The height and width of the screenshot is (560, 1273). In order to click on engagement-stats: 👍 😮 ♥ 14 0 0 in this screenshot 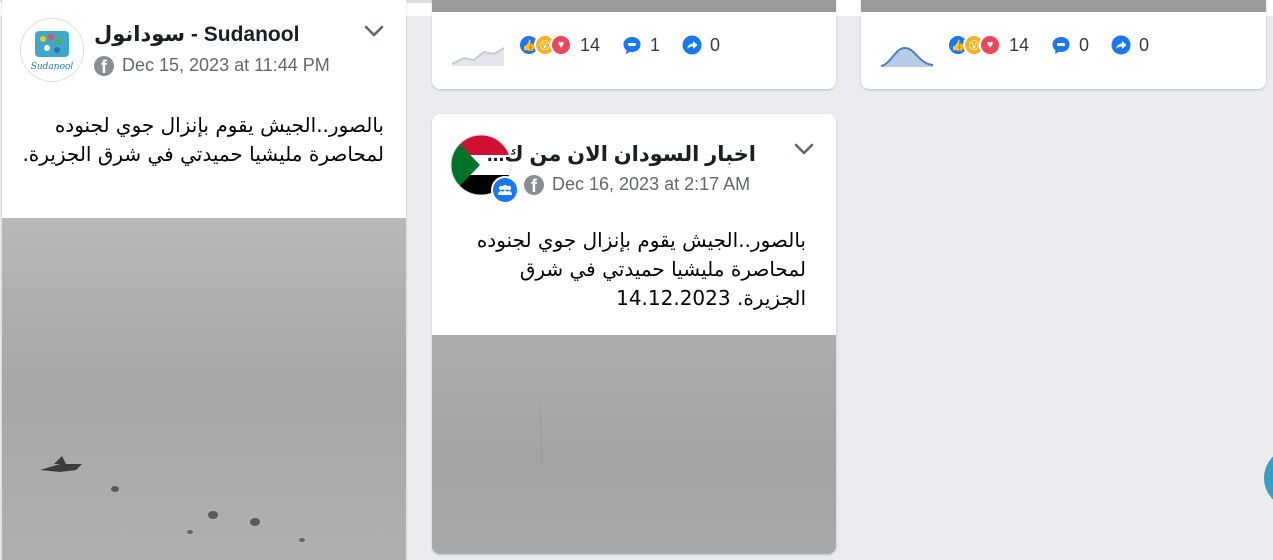, I will do `click(1059, 45)`.